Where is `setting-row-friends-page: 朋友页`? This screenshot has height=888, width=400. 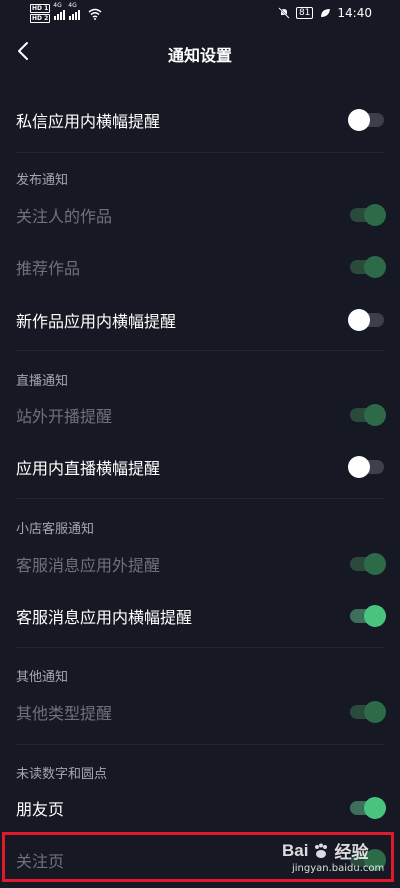
setting-row-friends-page: 朋友页 is located at coordinates (201, 808).